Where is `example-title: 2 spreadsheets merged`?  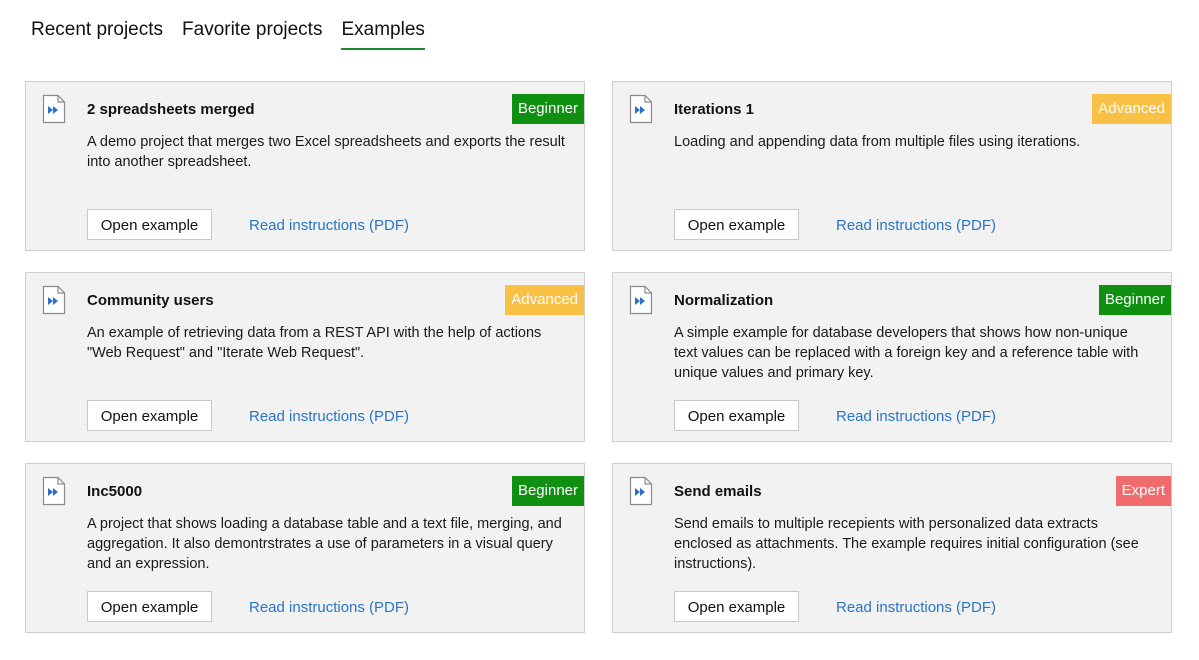 example-title: 2 spreadsheets merged is located at coordinates (171, 109).